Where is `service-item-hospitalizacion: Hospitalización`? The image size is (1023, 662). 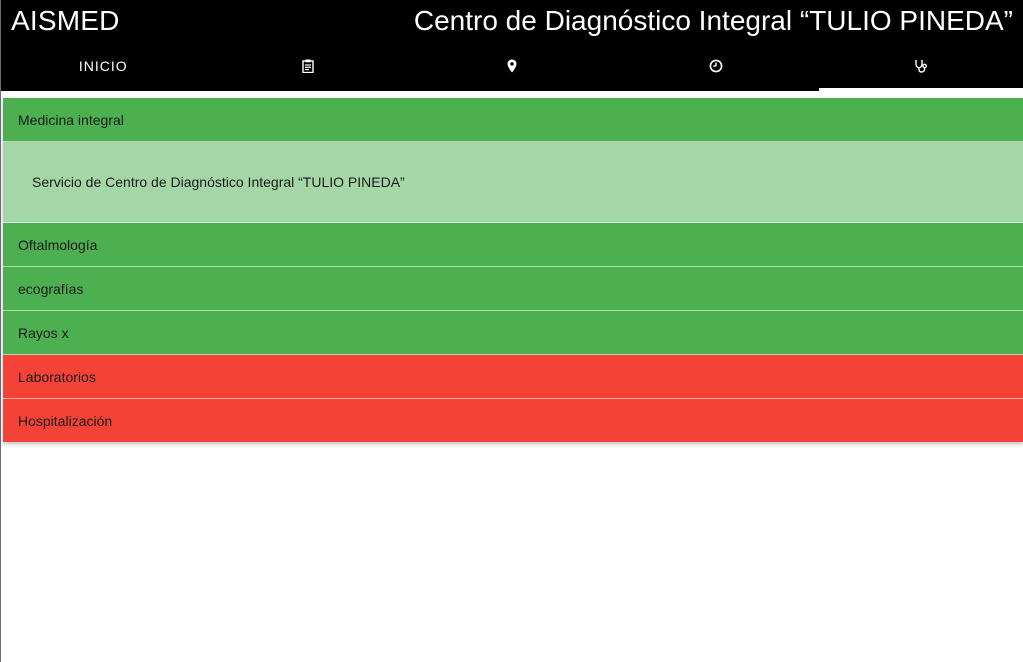
service-item-hospitalizacion: Hospitalización is located at coordinates (513, 420).